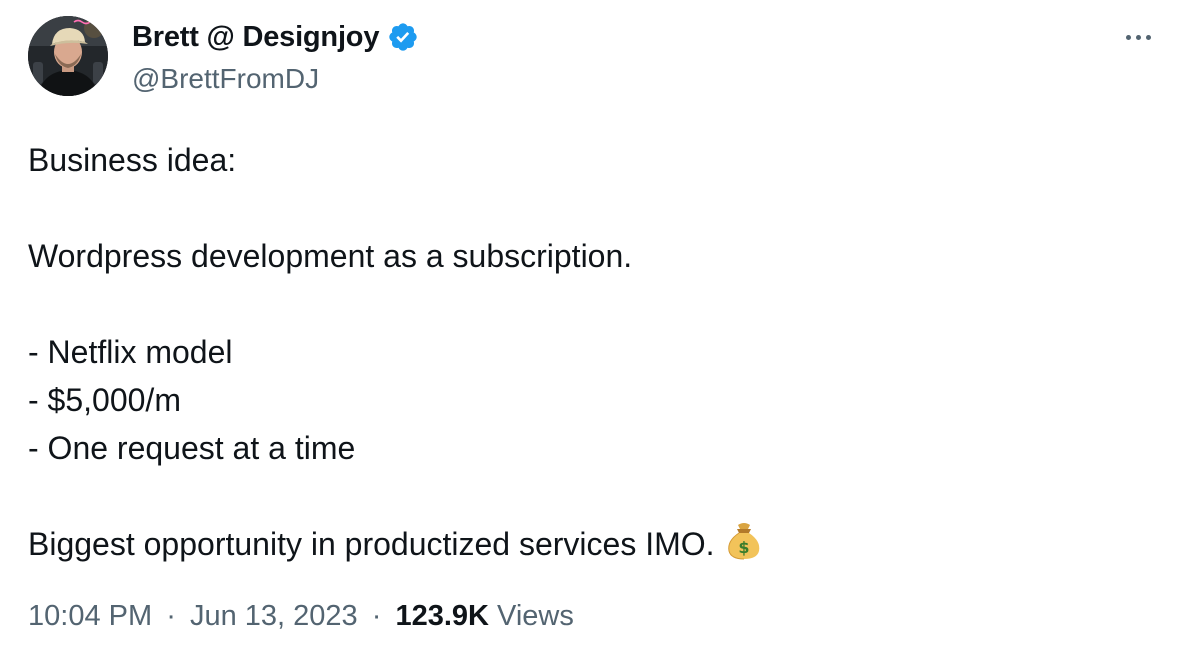 The height and width of the screenshot is (652, 1178). What do you see at coordinates (275, 79) in the screenshot?
I see `handle: @BrettFromDJ` at bounding box center [275, 79].